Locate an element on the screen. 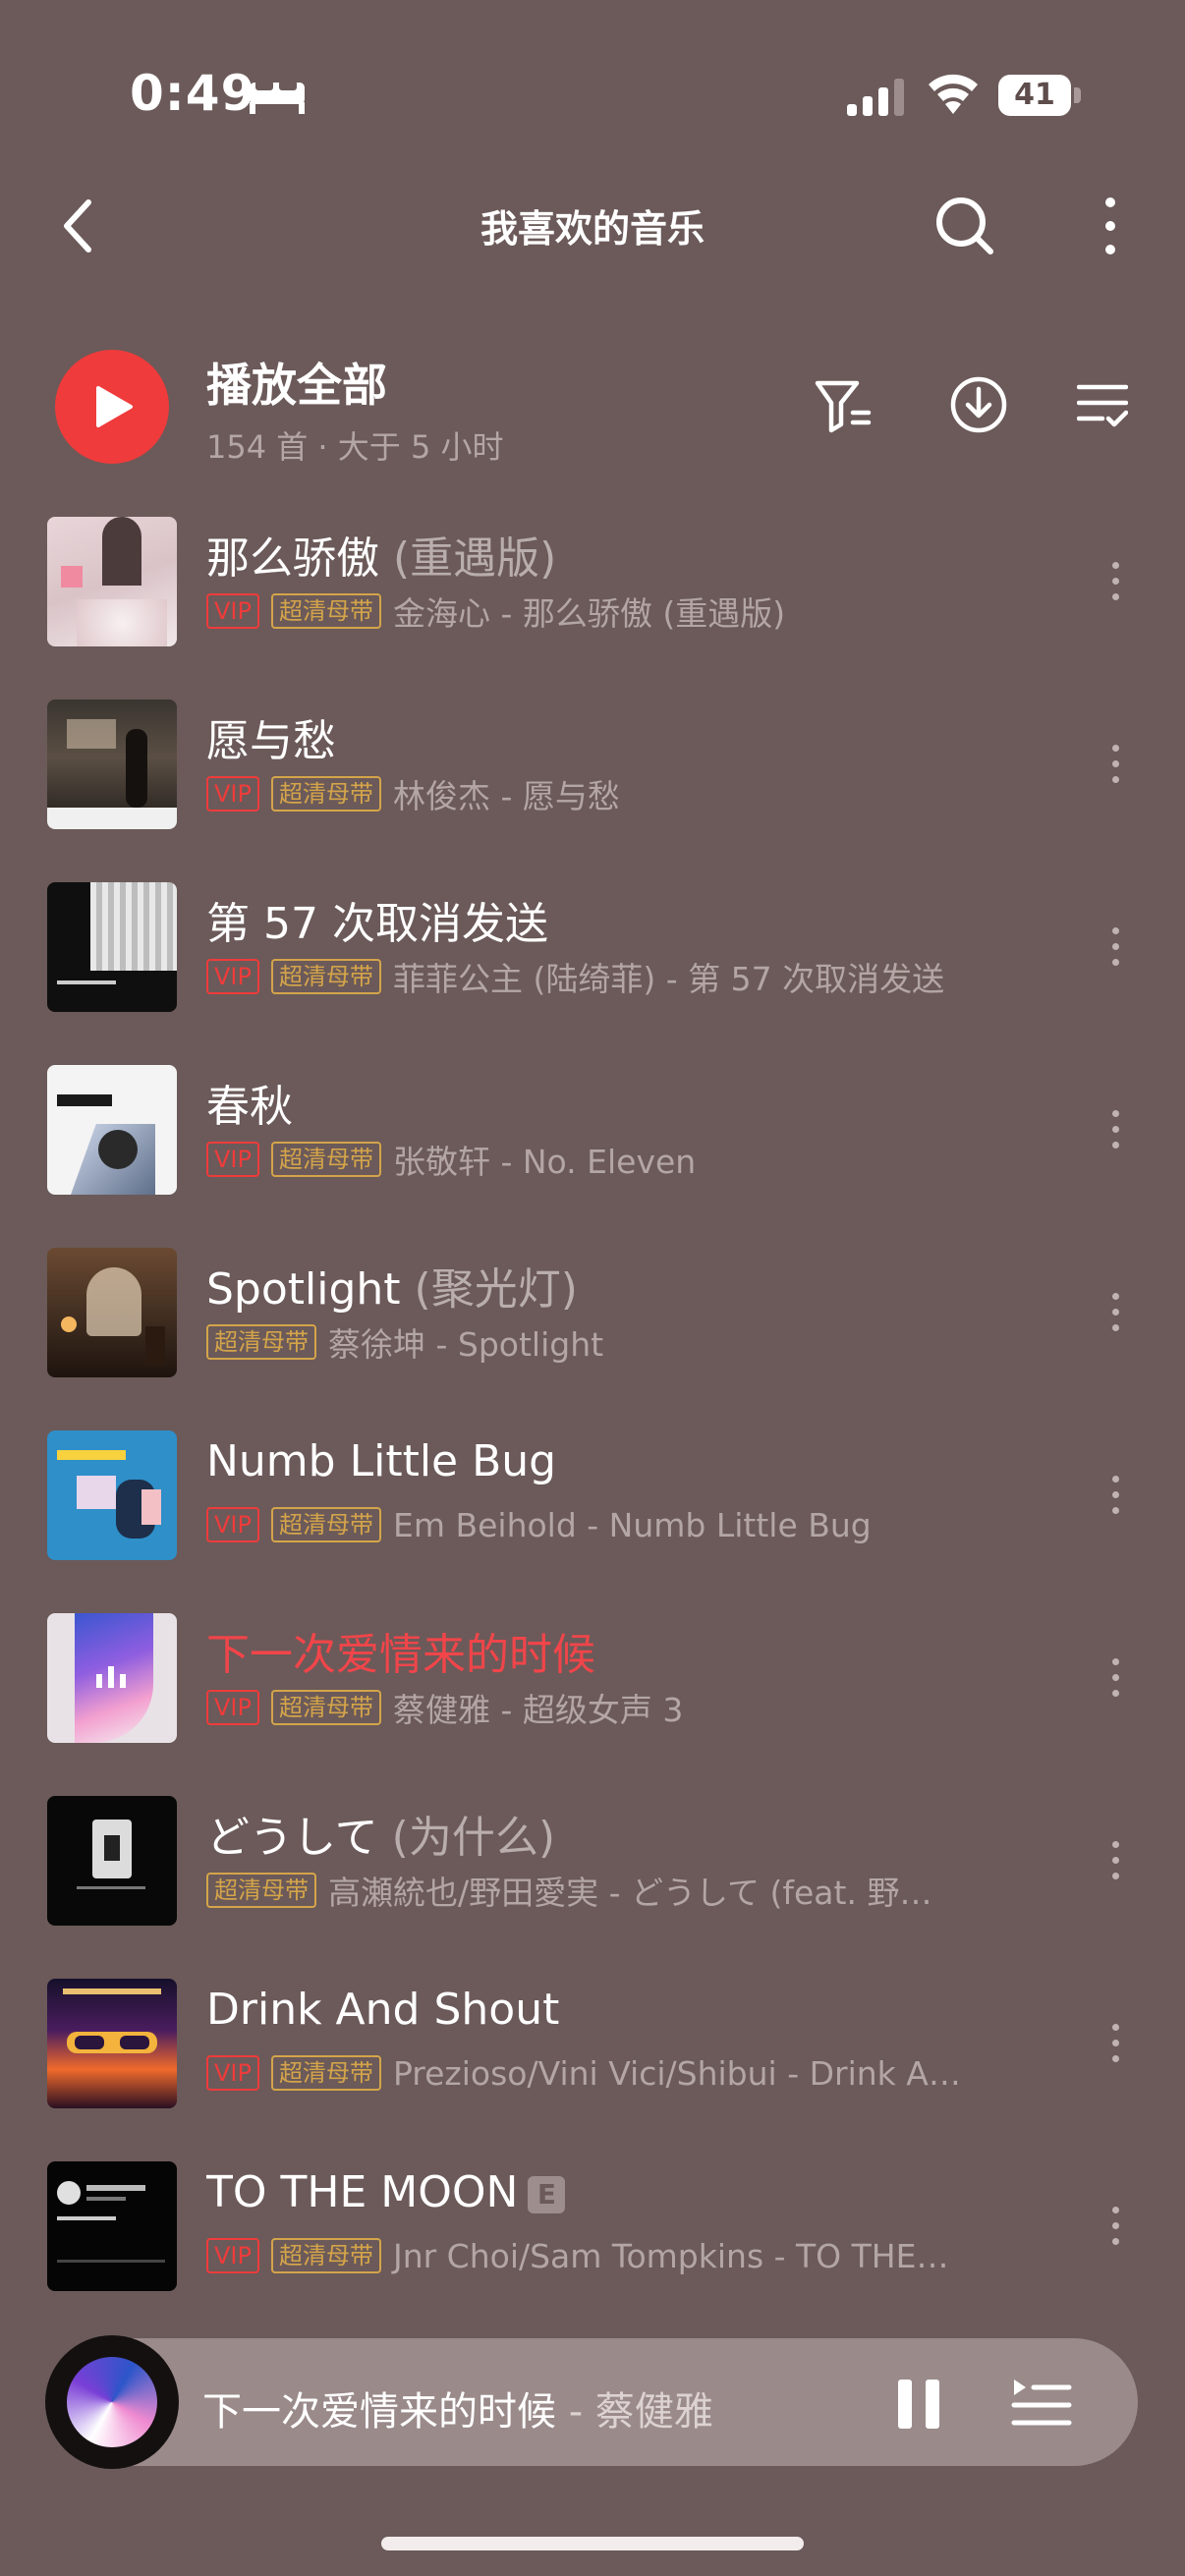  artist-album: 金海心 - 那么骄傲 (重遇版) is located at coordinates (589, 613).